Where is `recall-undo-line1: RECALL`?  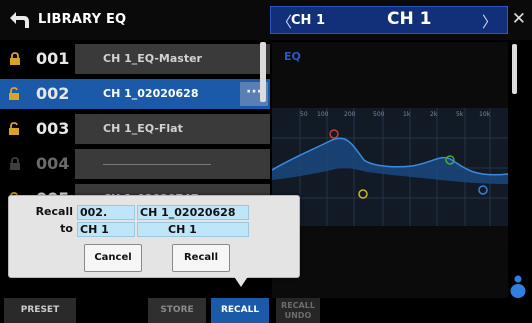 recall-undo-line1: RECALL is located at coordinates (298, 305).